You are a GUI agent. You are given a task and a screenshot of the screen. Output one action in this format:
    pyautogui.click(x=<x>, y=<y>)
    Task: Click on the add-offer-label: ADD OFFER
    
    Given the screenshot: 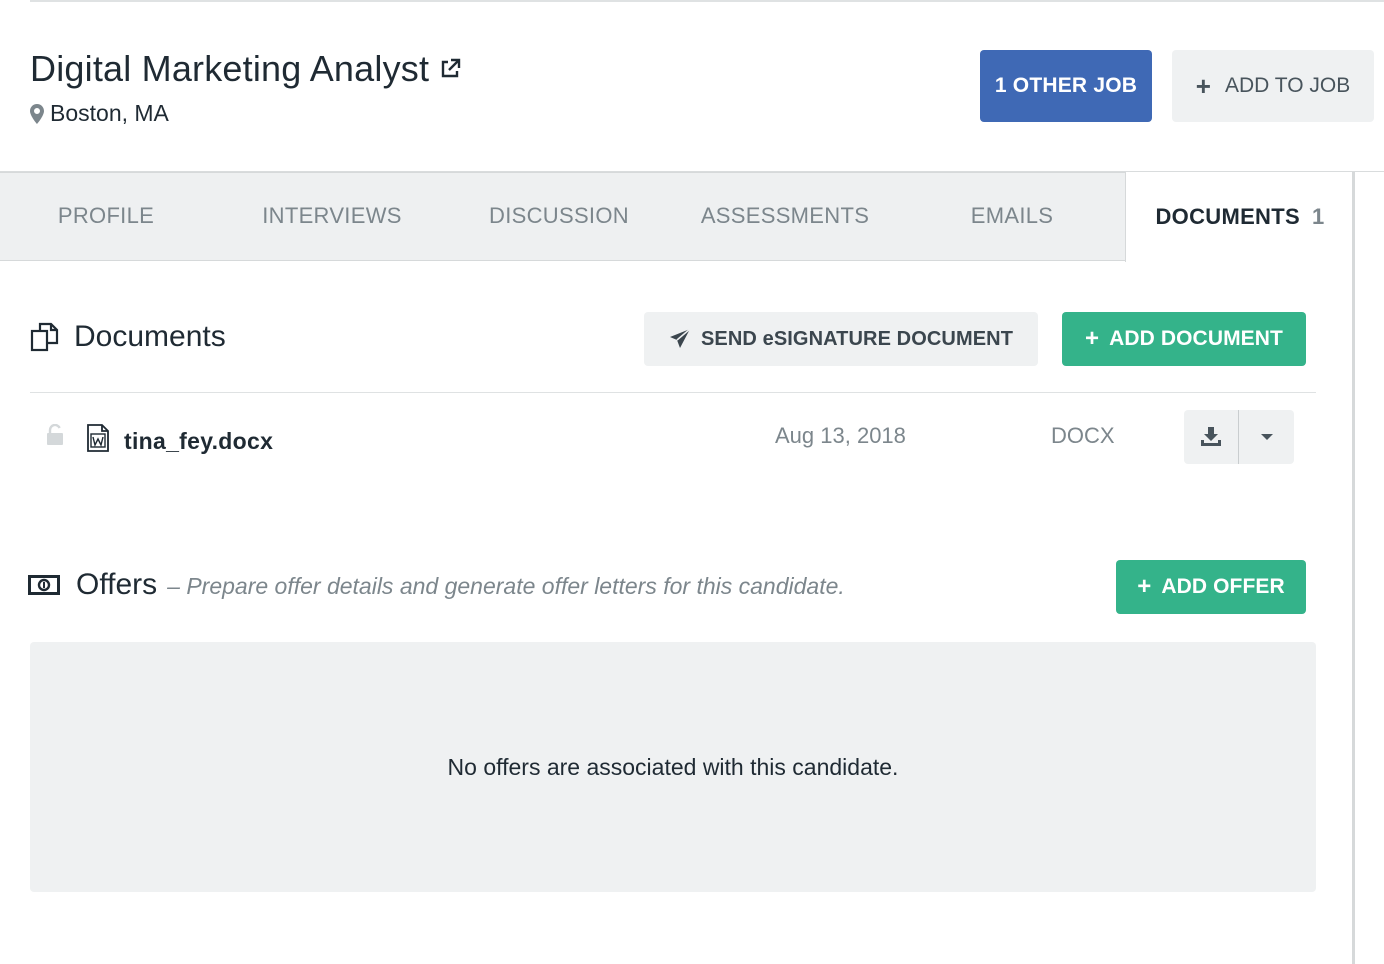 What is the action you would take?
    pyautogui.click(x=1223, y=586)
    